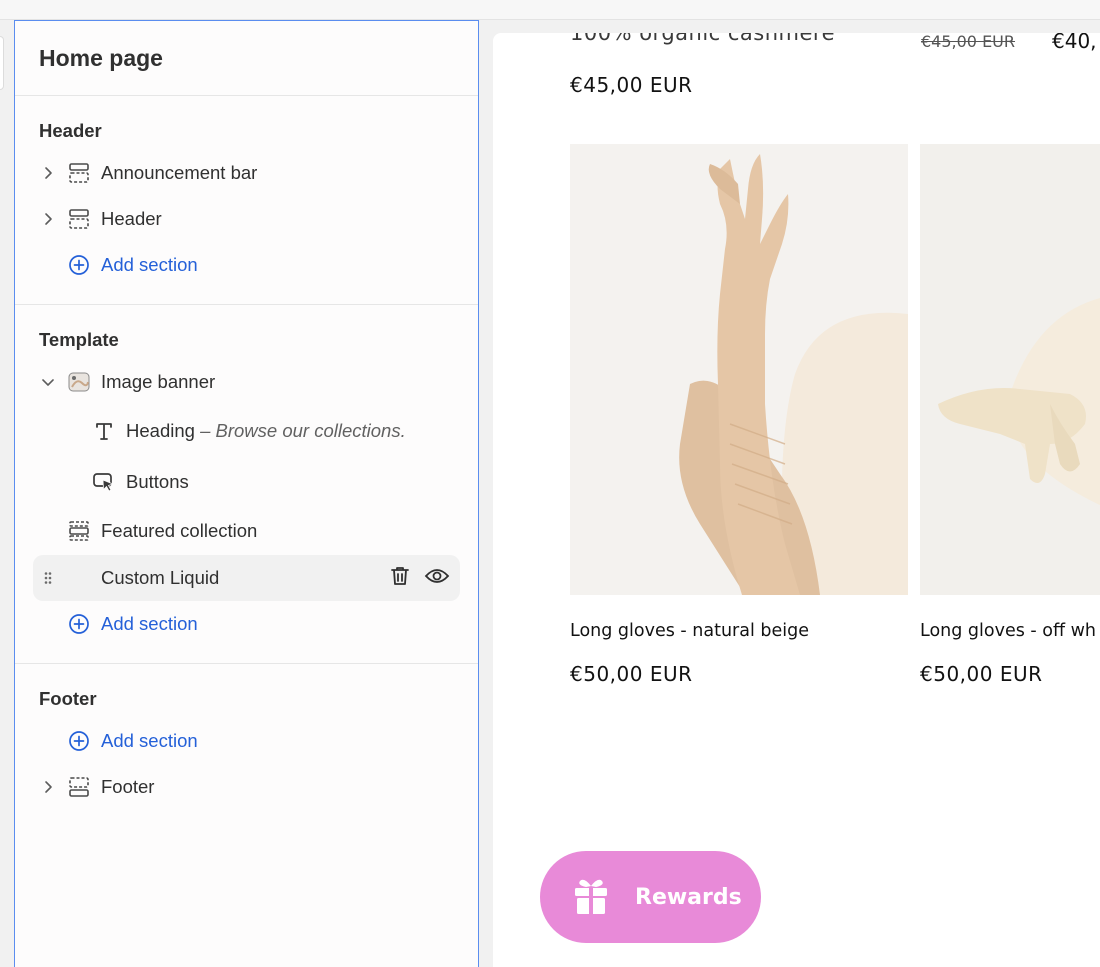  What do you see at coordinates (400, 578) in the screenshot?
I see `trash-icon` at bounding box center [400, 578].